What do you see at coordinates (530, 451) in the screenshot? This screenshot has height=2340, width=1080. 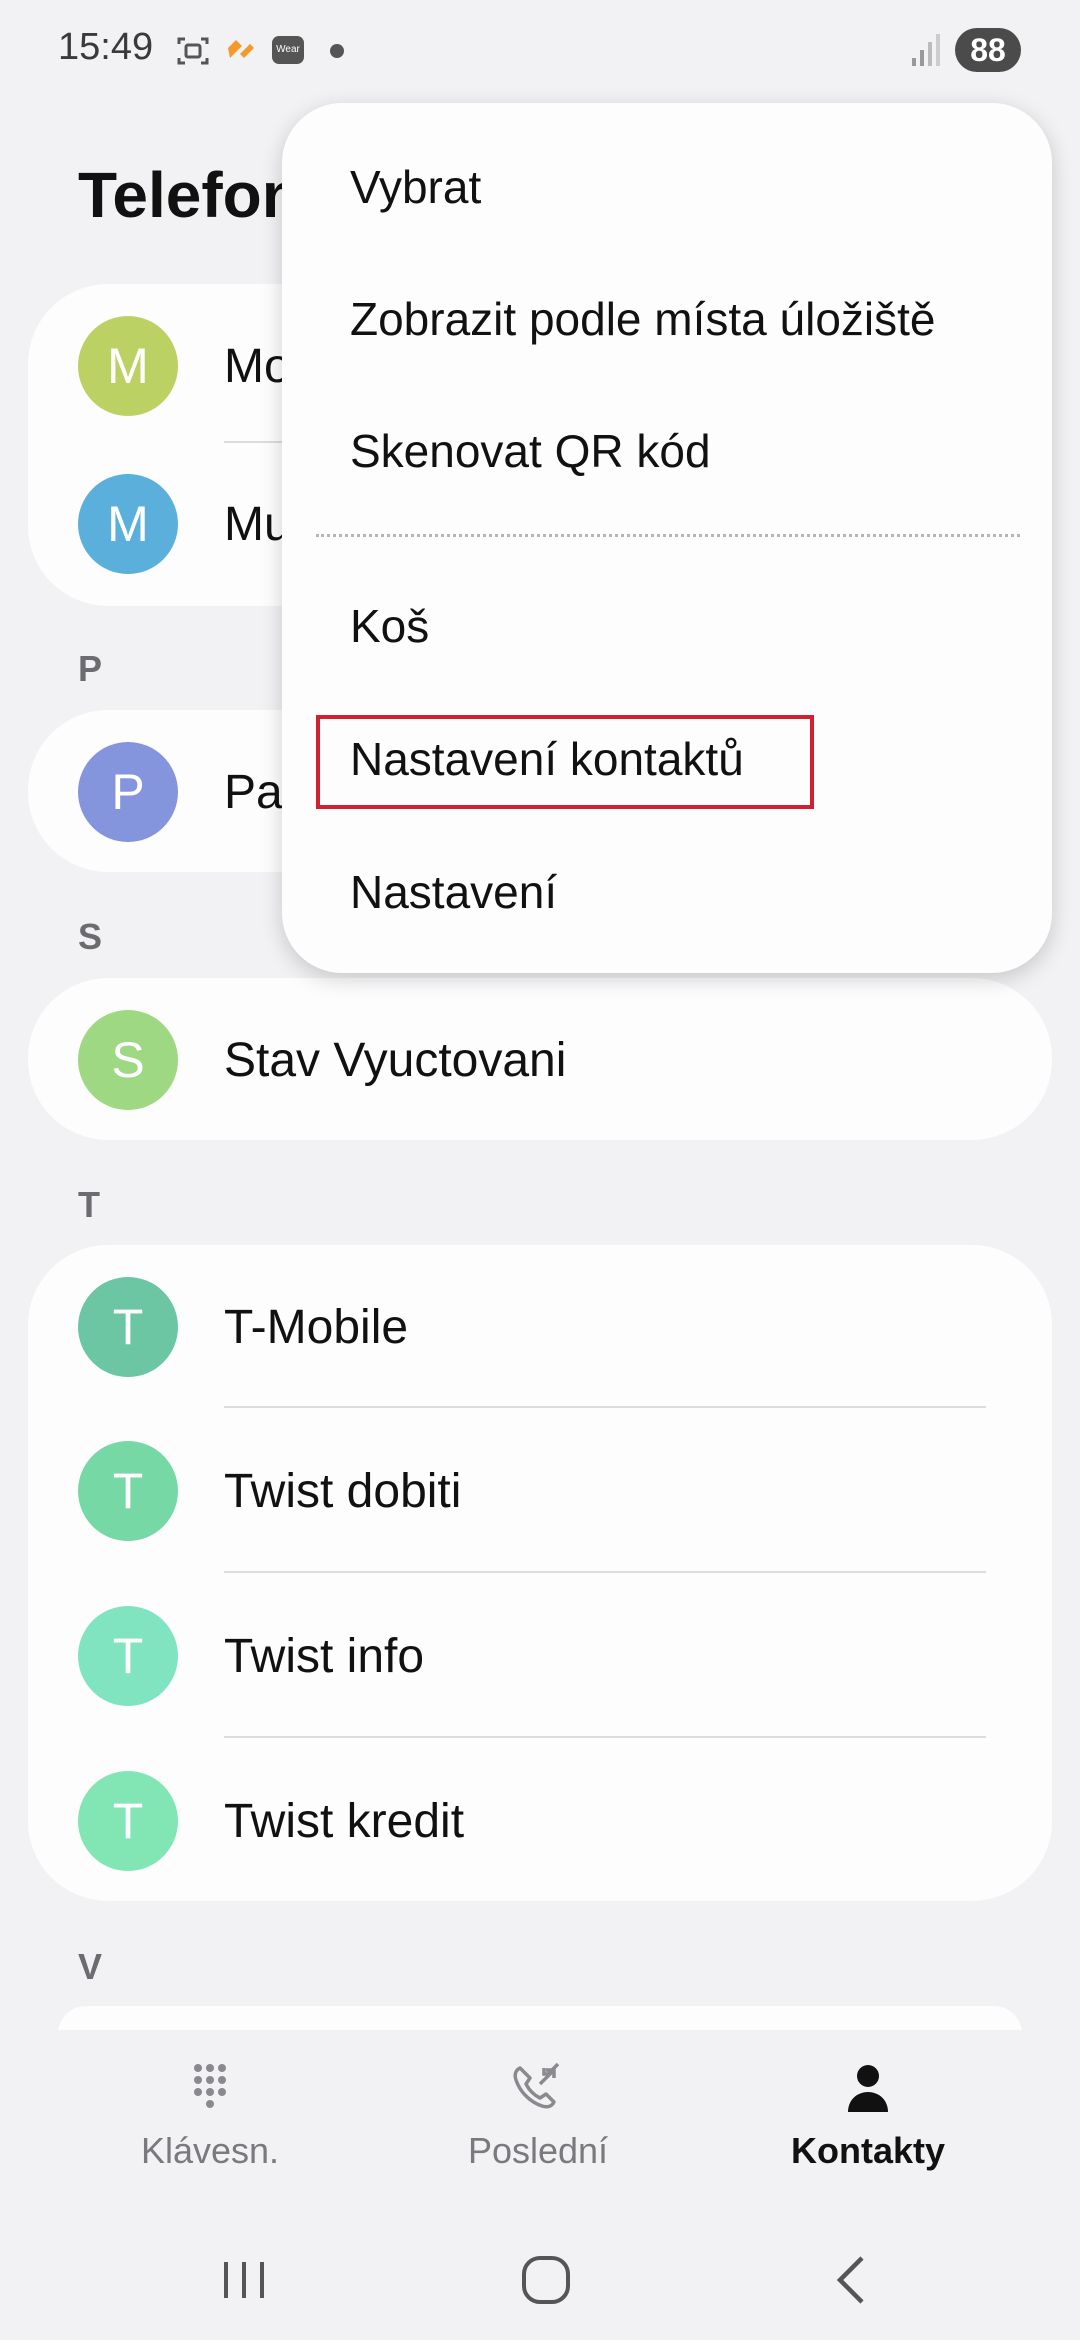 I see `menu-item-scan-qr: Skenovat QR kód` at bounding box center [530, 451].